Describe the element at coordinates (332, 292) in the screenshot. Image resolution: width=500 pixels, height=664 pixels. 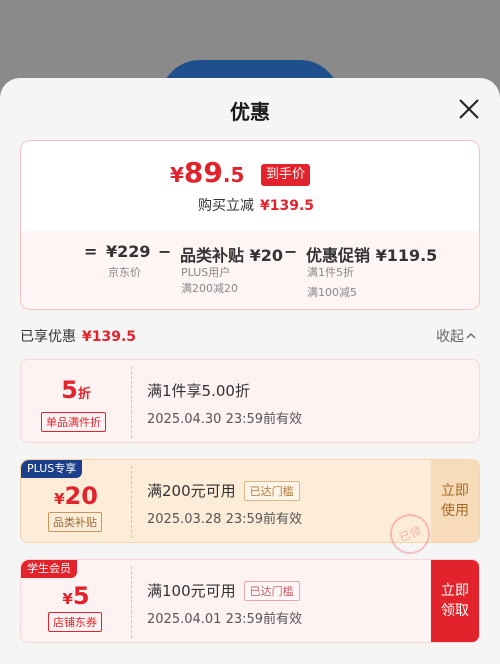
I see `formula-promo-sub2: 满100减5` at that location.